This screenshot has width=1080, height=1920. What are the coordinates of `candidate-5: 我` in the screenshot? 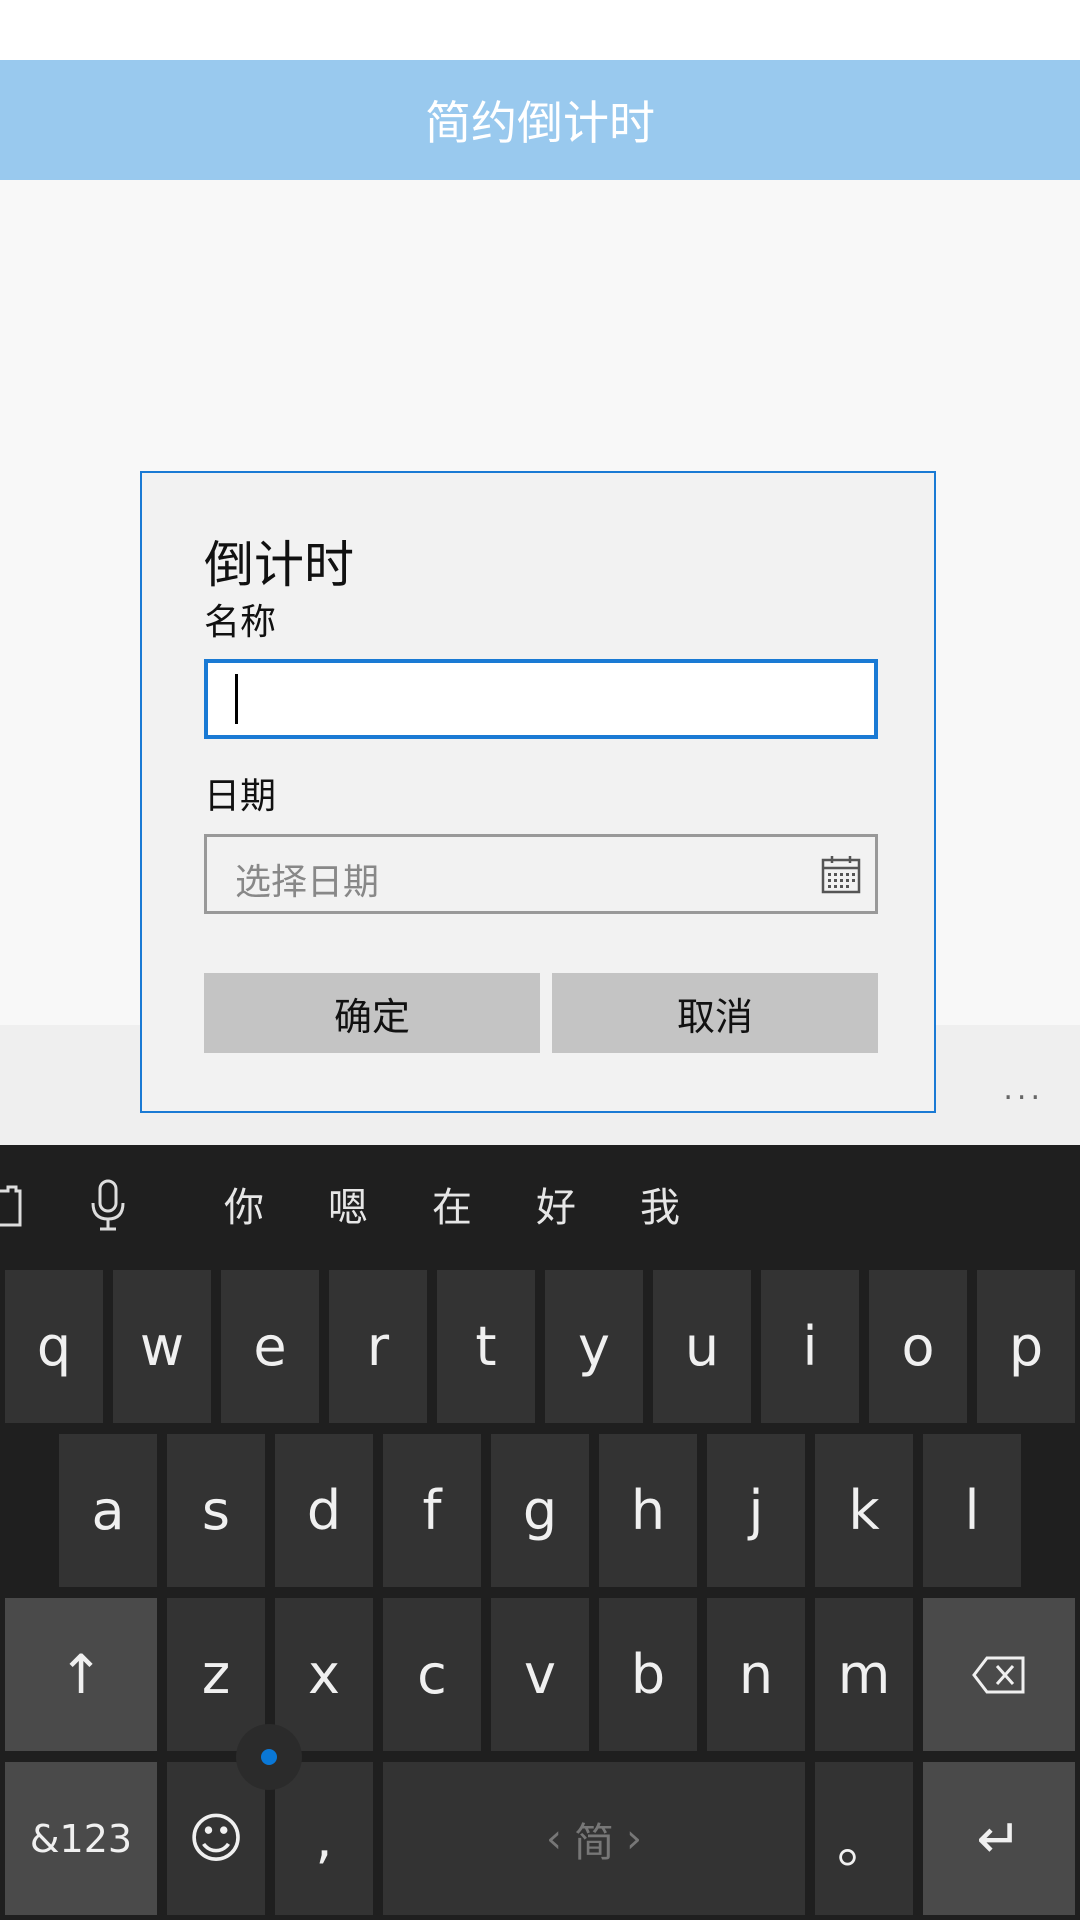 It's located at (660, 1204).